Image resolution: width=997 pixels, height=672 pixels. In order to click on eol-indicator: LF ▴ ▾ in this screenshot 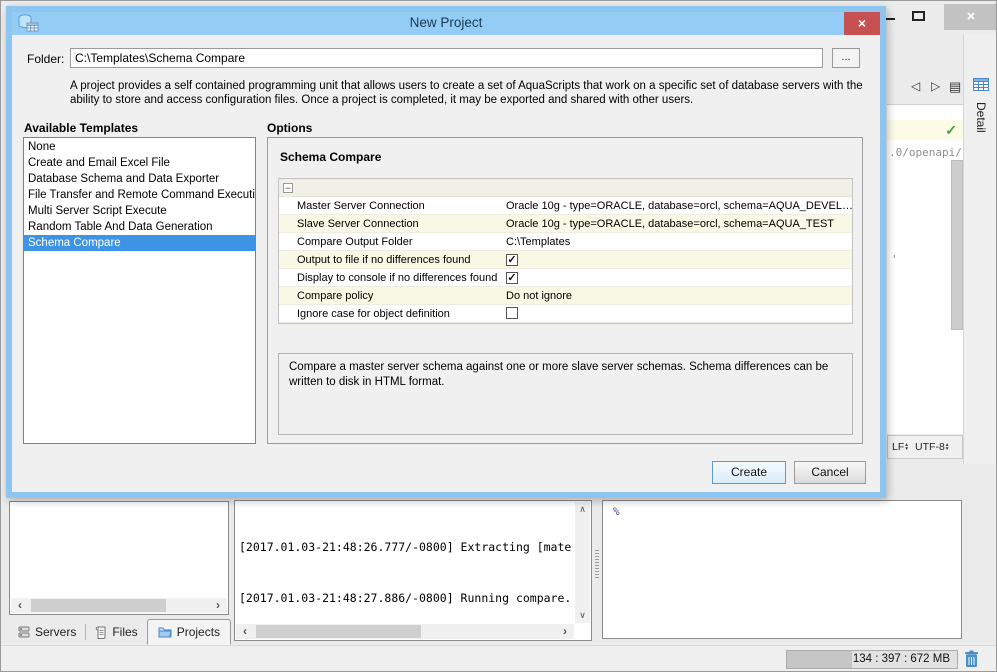, I will do `click(900, 447)`.